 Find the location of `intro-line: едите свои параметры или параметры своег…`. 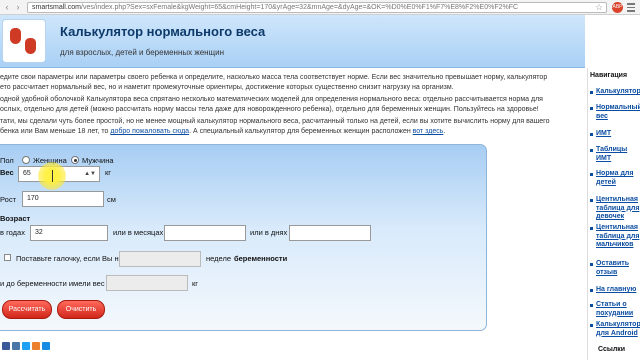

intro-line: едите свои параметры или параметры своег… is located at coordinates (274, 77).